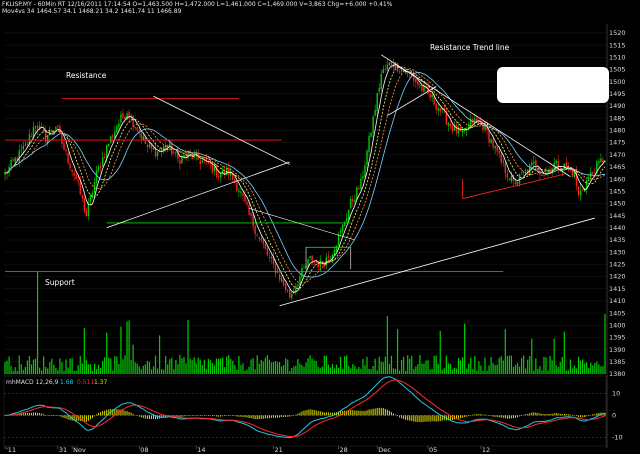 This screenshot has width=640, height=454. What do you see at coordinates (617, 70) in the screenshot?
I see `y-tick-label: 1505` at bounding box center [617, 70].